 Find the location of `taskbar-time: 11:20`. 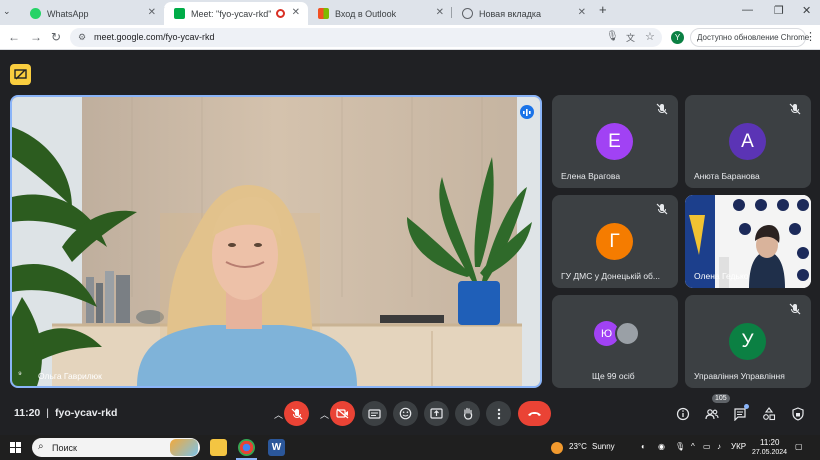

taskbar-time: 11:20 is located at coordinates (769, 442).